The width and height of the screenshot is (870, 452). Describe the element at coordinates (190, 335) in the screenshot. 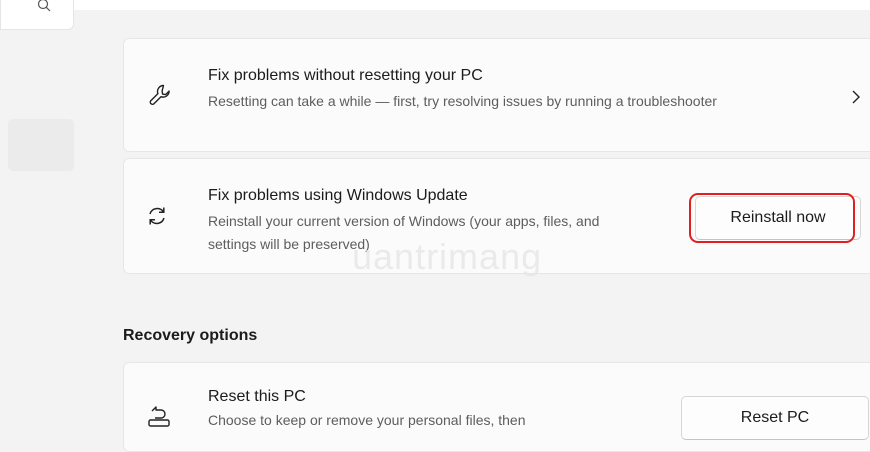

I see `recovery-options-heading: Recovery options` at that location.